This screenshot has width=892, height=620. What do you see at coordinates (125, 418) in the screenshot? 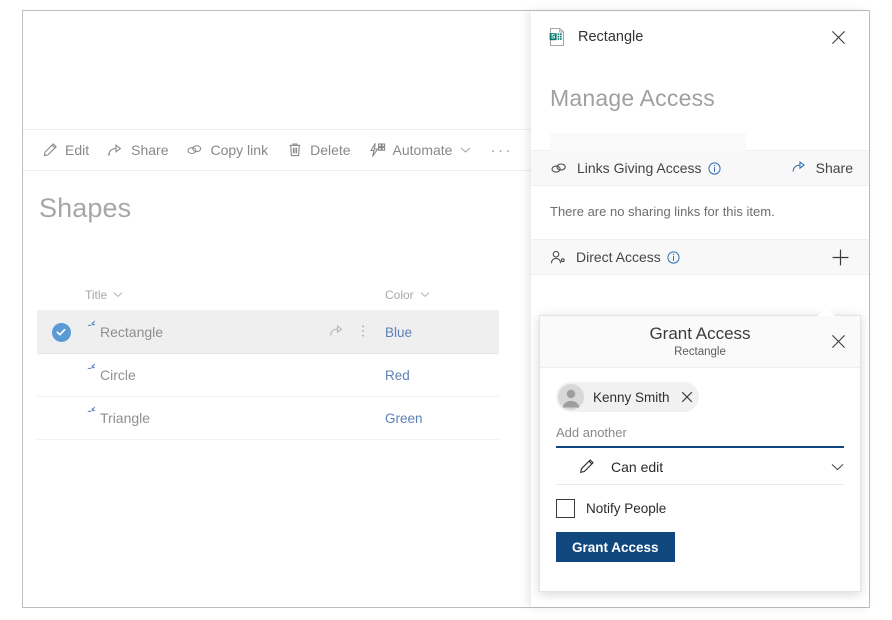
I see `row-title-label: Triangle` at bounding box center [125, 418].